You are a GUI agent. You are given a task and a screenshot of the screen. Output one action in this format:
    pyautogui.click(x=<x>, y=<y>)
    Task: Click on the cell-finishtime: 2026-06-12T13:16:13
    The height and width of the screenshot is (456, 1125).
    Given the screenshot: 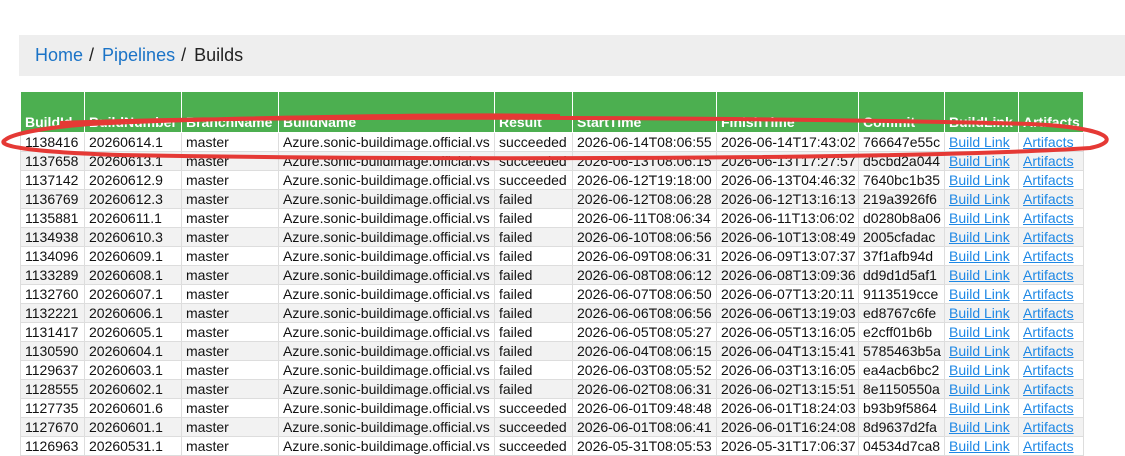 What is the action you would take?
    pyautogui.click(x=787, y=199)
    